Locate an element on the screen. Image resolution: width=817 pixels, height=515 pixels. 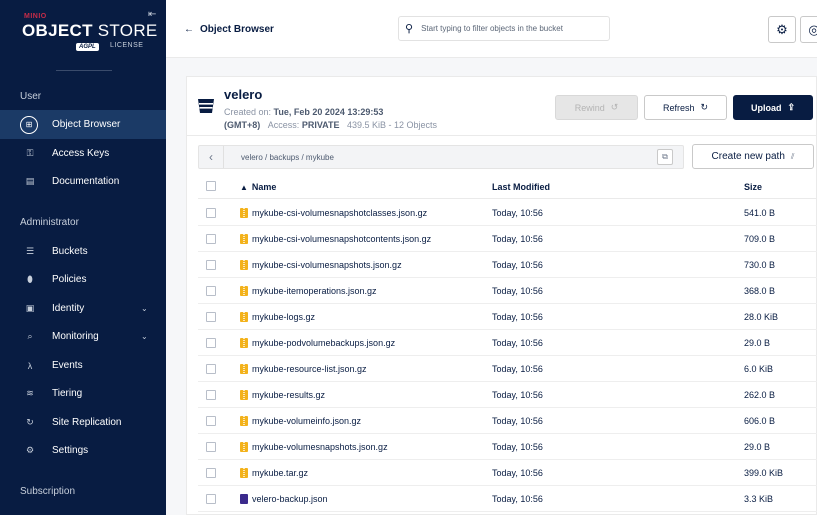
table-row: mykube-logs.gz Today, 10:56 28.0 KiB is located at coordinates (507, 317).